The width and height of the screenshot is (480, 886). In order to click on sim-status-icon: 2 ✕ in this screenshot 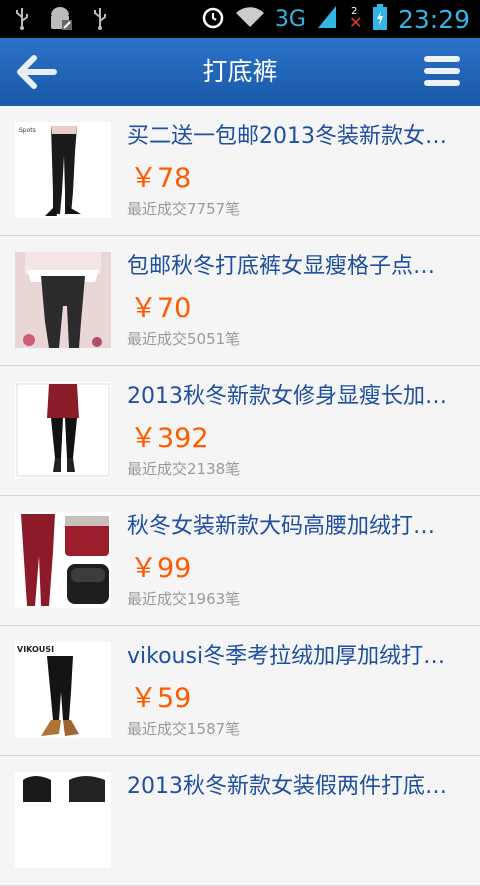, I will do `click(355, 19)`.